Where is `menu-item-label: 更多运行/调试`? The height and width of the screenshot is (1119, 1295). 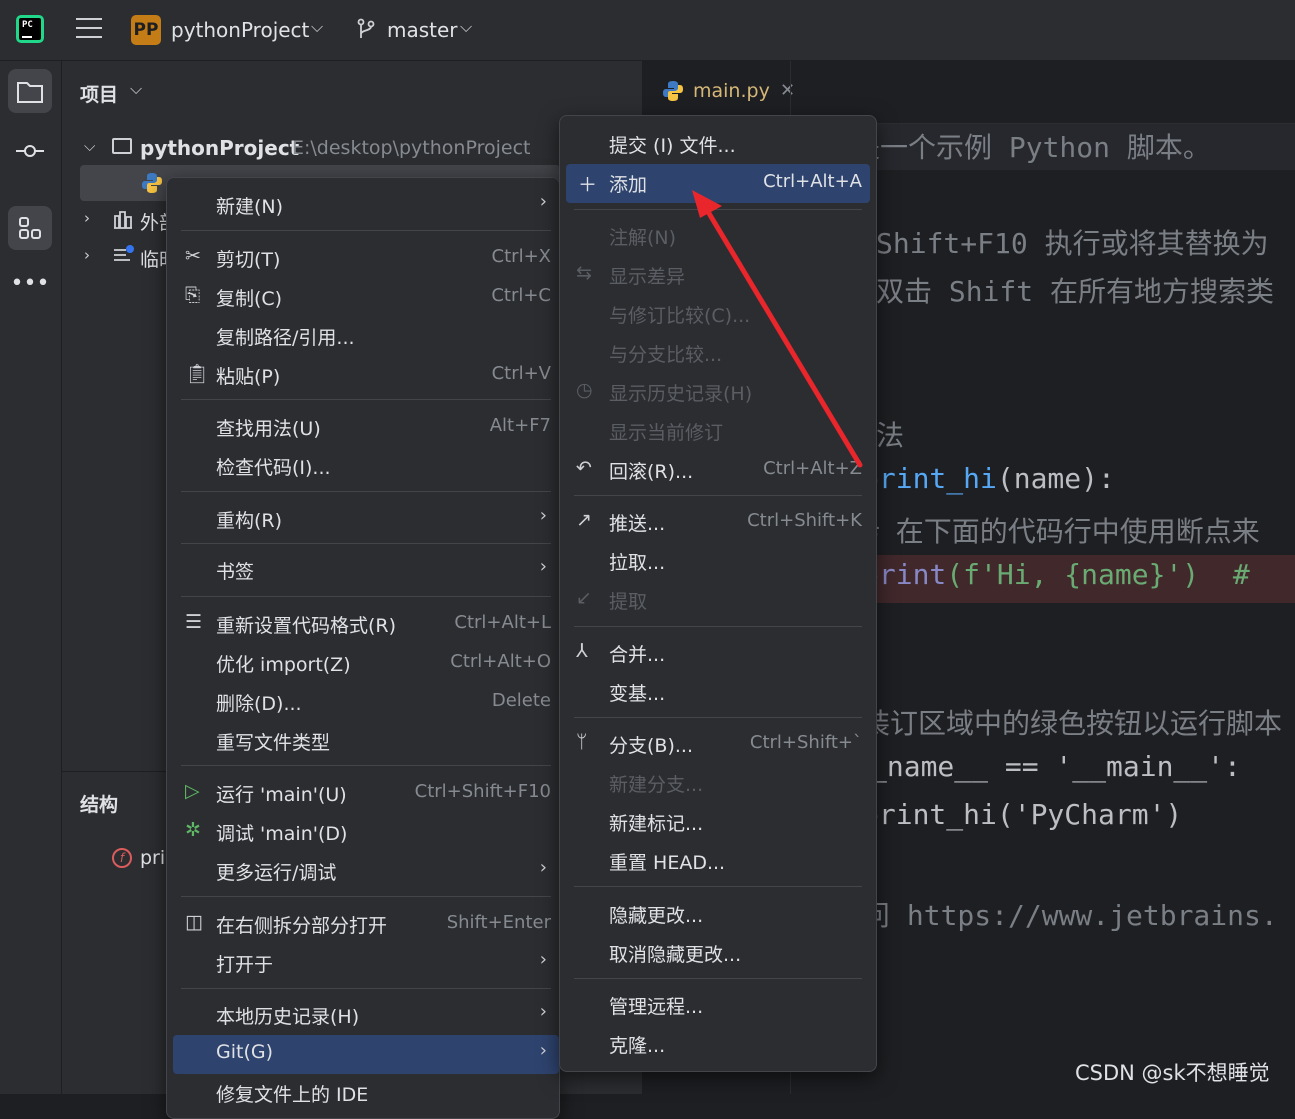 menu-item-label: 更多运行/调试 is located at coordinates (276, 873).